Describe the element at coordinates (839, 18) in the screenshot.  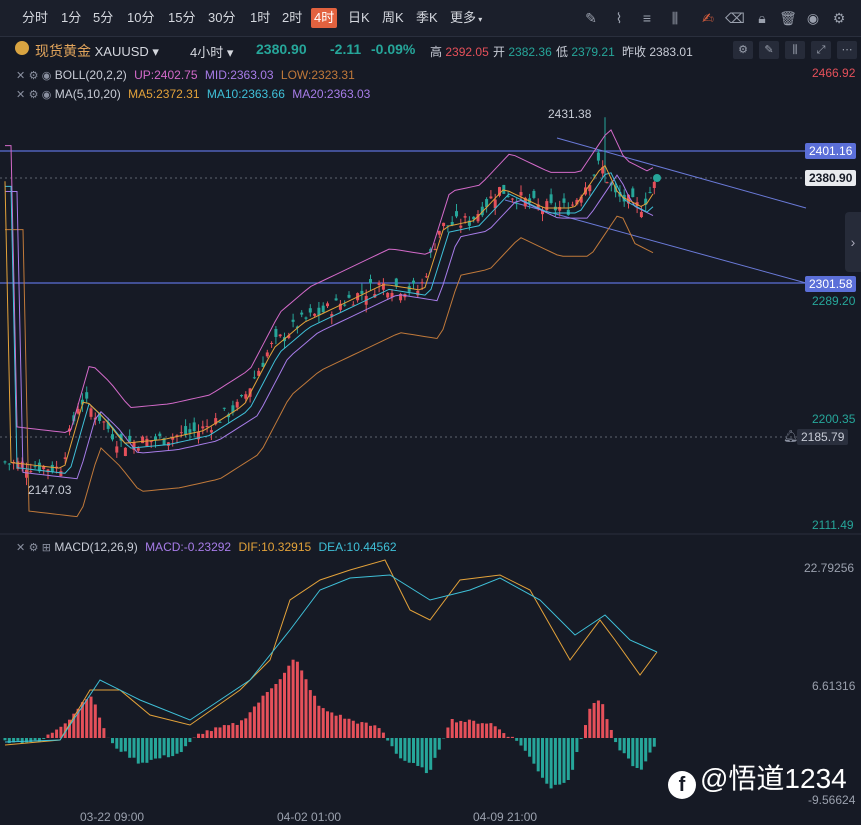
I see `settings-gear-icon: ⚙` at that location.